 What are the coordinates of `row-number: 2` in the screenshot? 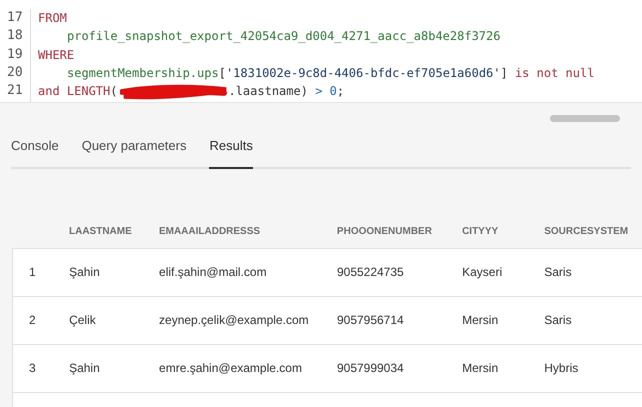 It's located at (32, 320).